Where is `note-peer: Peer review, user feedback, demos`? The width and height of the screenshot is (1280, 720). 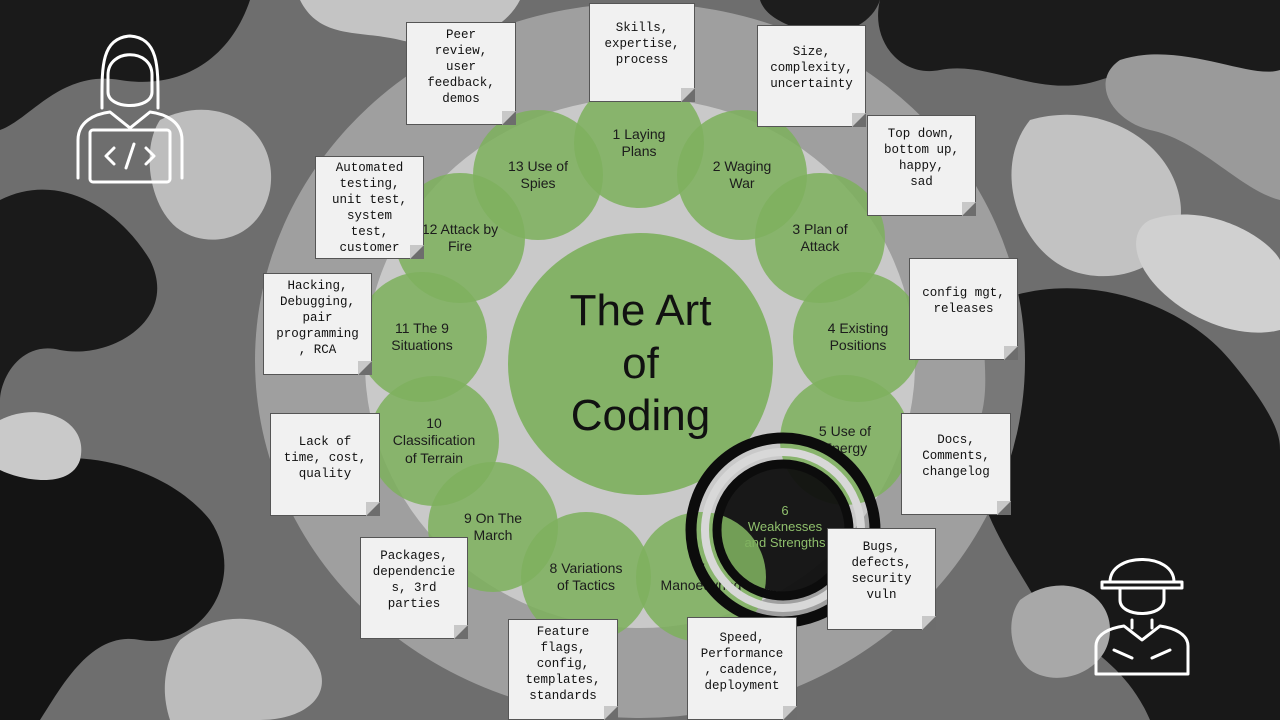 note-peer: Peer review, user feedback, demos is located at coordinates (461, 73).